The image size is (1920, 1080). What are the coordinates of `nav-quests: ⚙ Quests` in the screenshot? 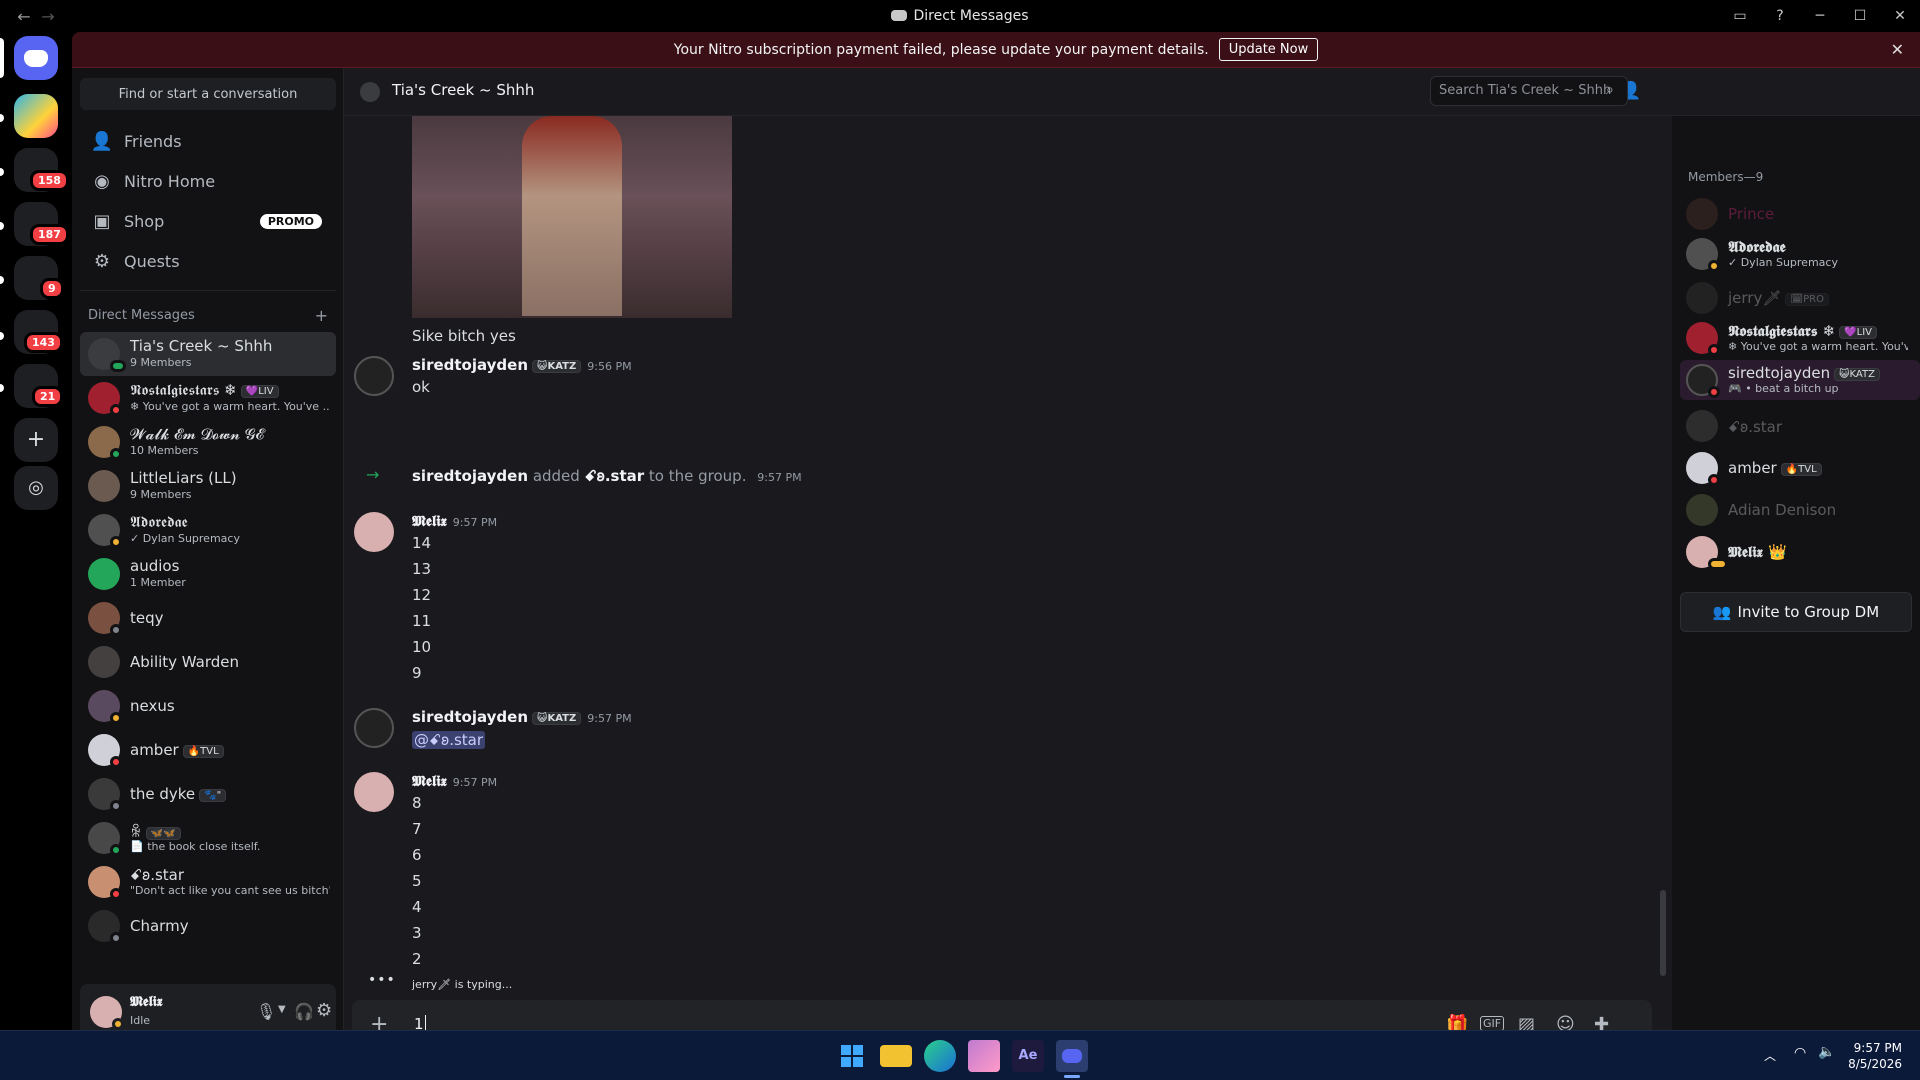 It's located at (208, 261).